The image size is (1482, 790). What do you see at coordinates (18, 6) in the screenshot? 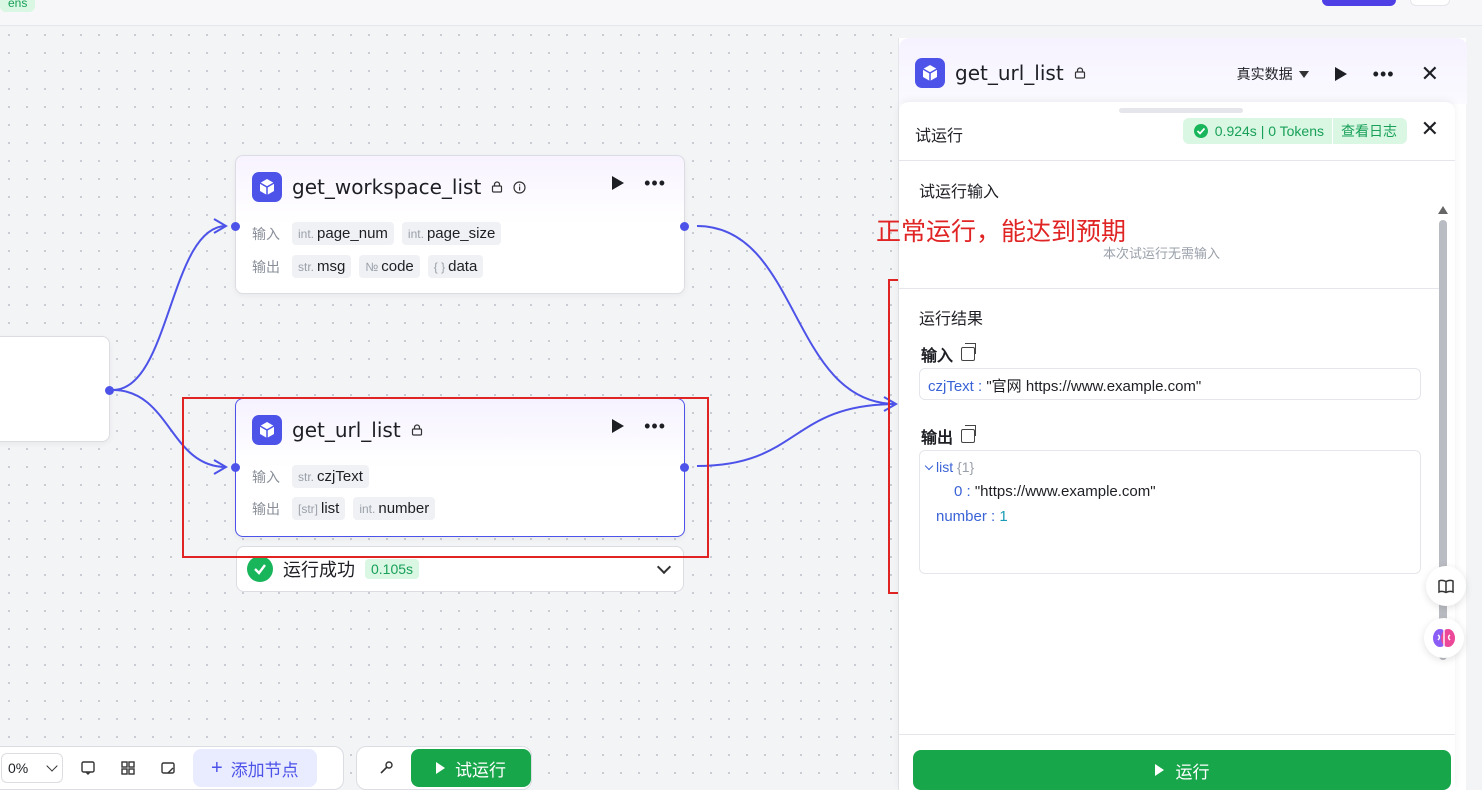
I see `token-tag: ens` at bounding box center [18, 6].